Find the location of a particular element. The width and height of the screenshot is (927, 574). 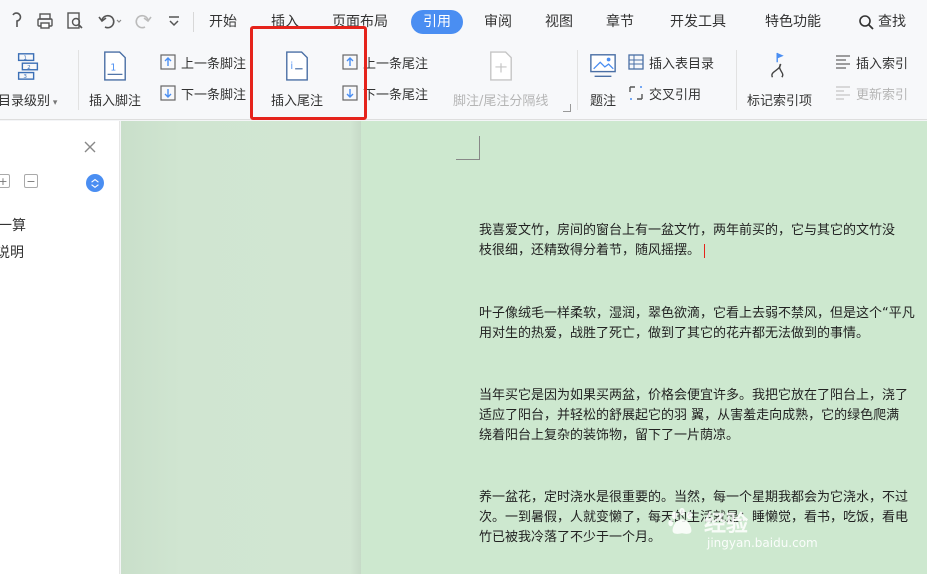

insert-index-label: 插入索引 is located at coordinates (882, 64).